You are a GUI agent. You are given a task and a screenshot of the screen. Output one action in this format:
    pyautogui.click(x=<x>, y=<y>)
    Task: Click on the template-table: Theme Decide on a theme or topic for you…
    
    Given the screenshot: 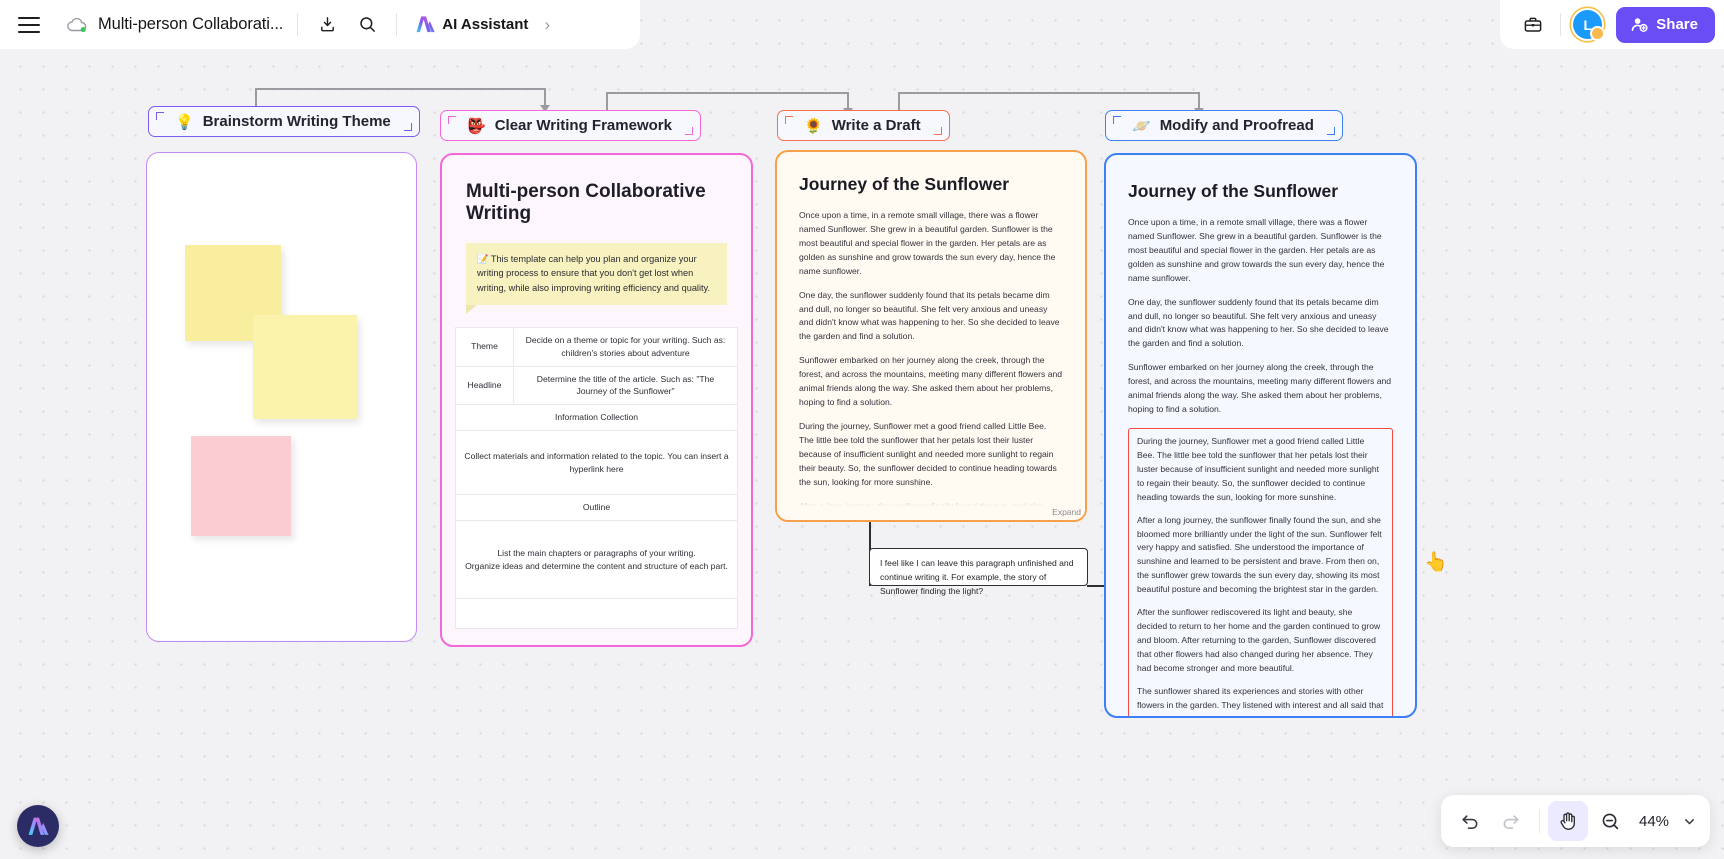 What is the action you would take?
    pyautogui.click(x=596, y=478)
    